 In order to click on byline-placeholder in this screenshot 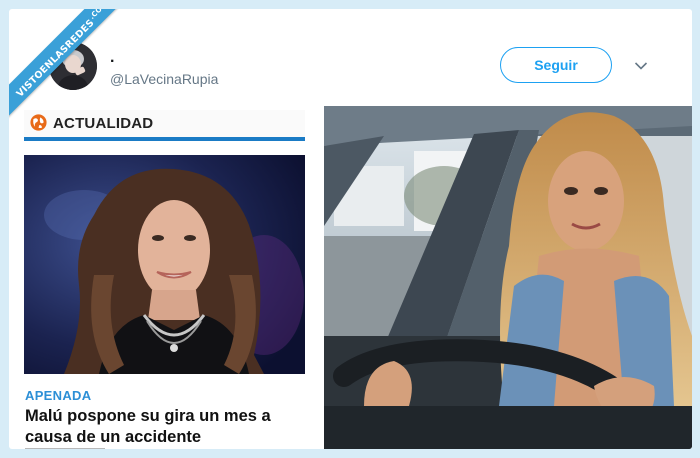, I will do `click(65, 448)`.